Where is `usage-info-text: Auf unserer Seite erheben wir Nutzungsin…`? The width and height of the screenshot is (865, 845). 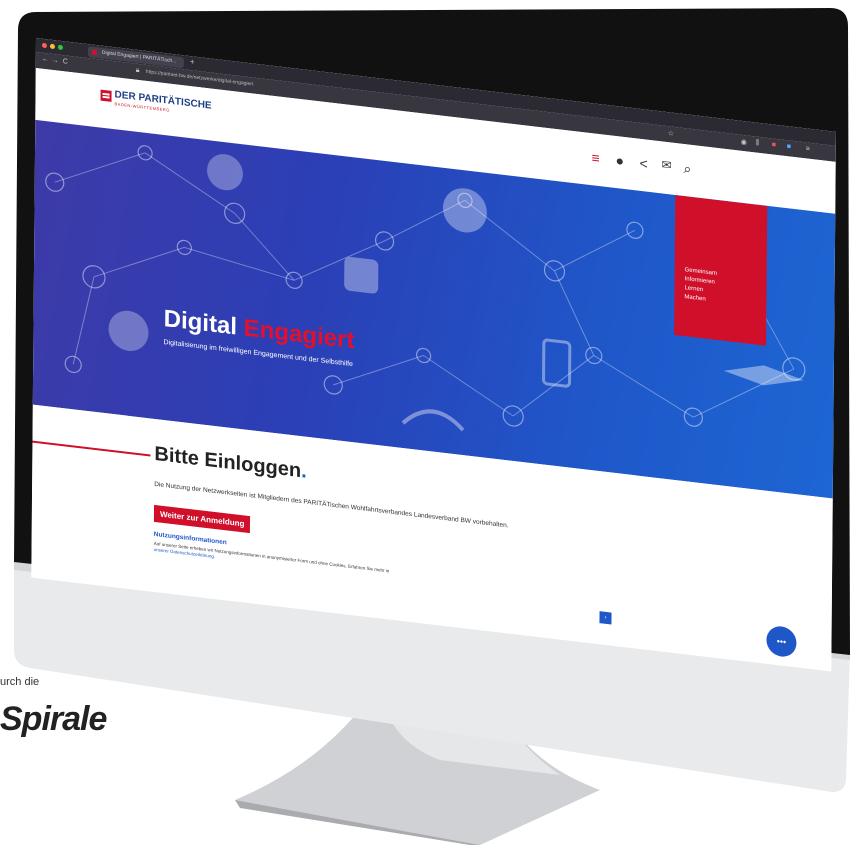 usage-info-text: Auf unserer Seite erheben wir Nutzungsin… is located at coordinates (272, 561).